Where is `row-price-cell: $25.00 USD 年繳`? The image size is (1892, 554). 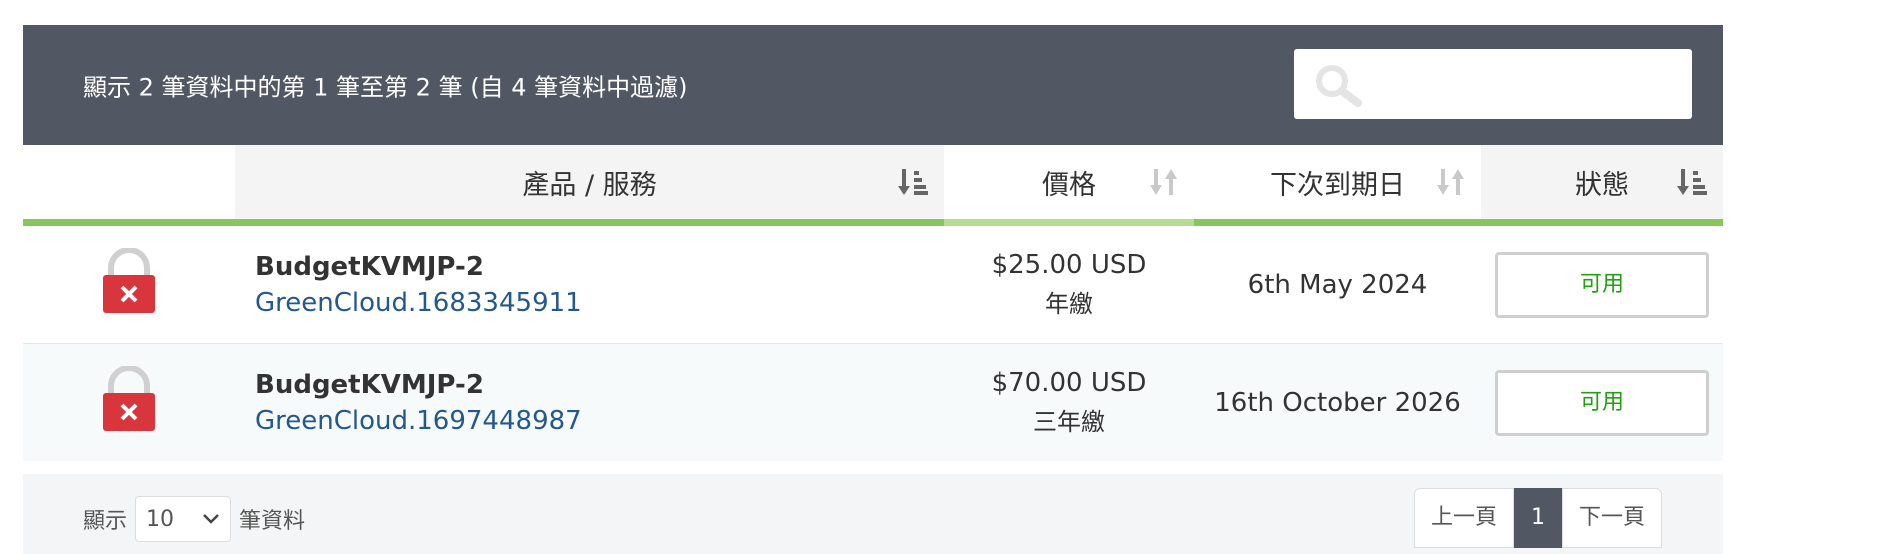
row-price-cell: $25.00 USD 年繳 is located at coordinates (1069, 283).